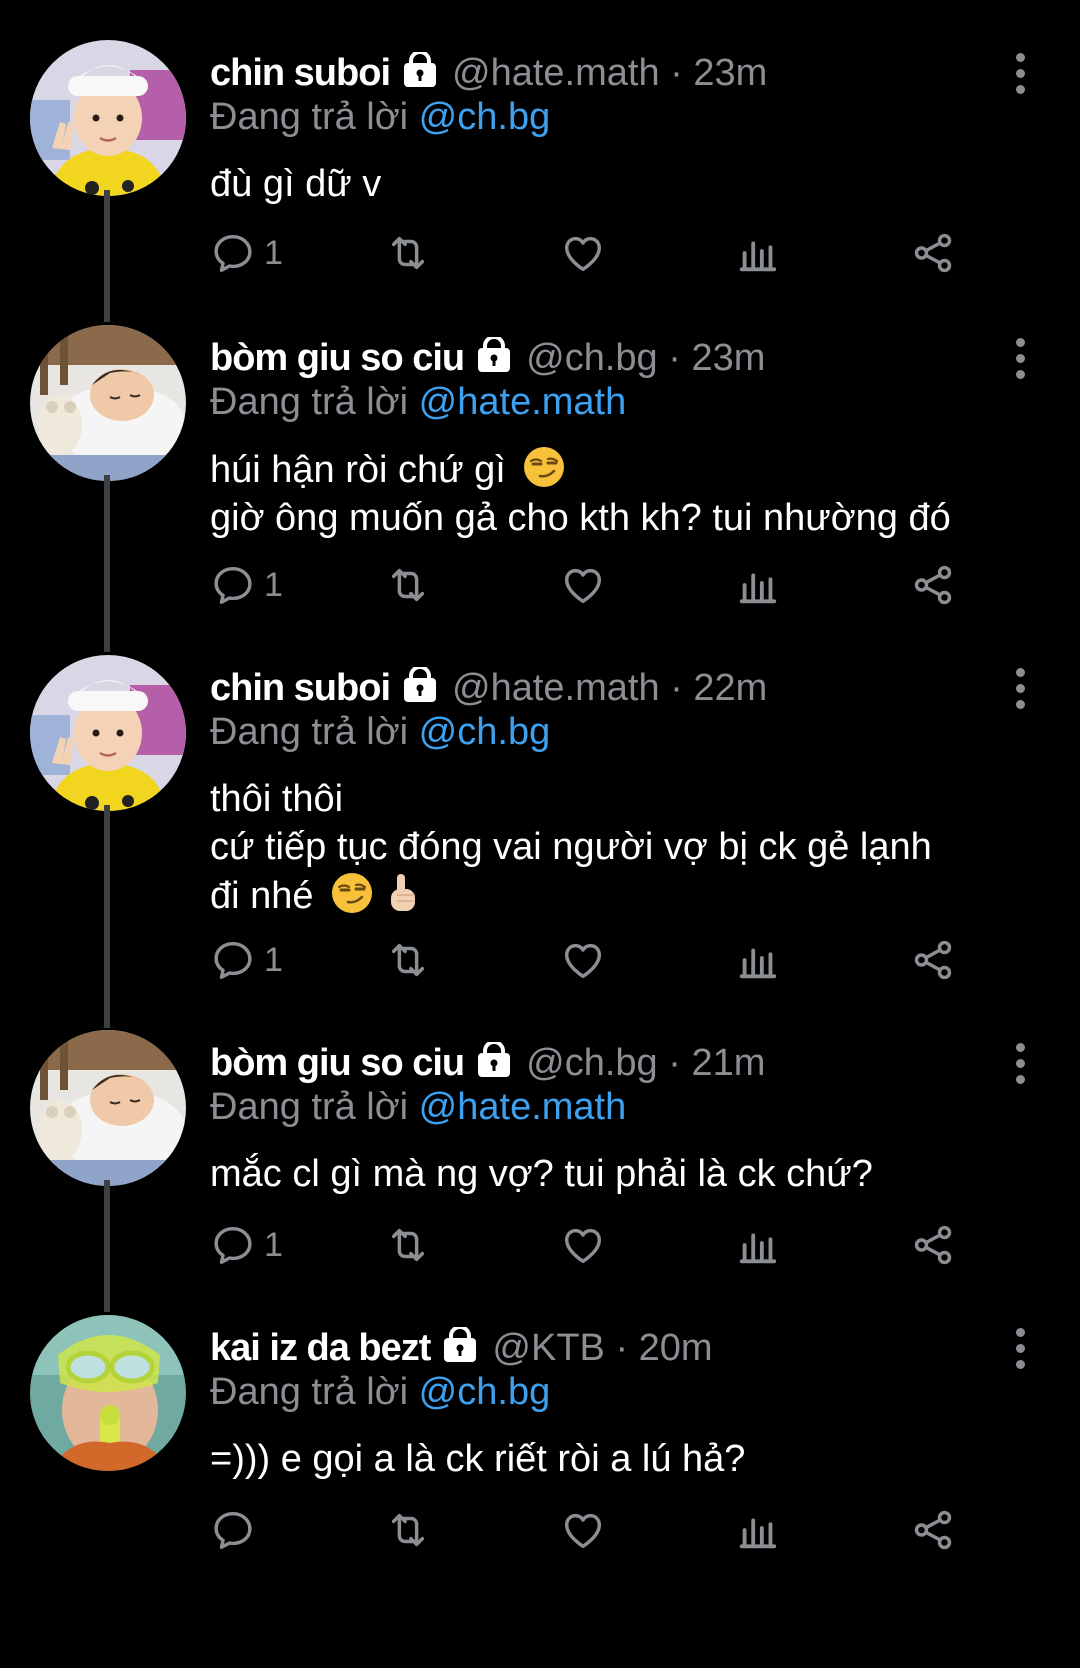 The width and height of the screenshot is (1080, 1668). I want to click on action-bar: 1, so click(610, 1245).